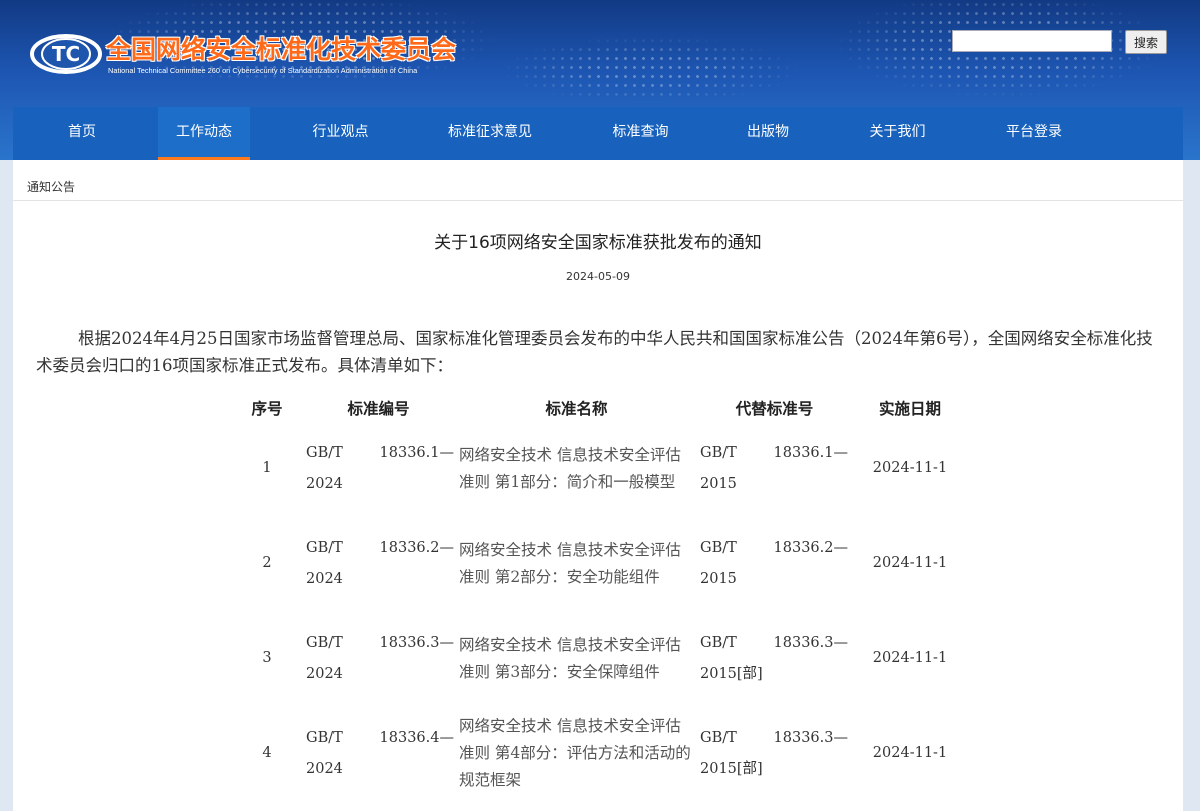  What do you see at coordinates (378, 753) in the screenshot?
I see `standard-code: GB/T 18336.4— 2024` at bounding box center [378, 753].